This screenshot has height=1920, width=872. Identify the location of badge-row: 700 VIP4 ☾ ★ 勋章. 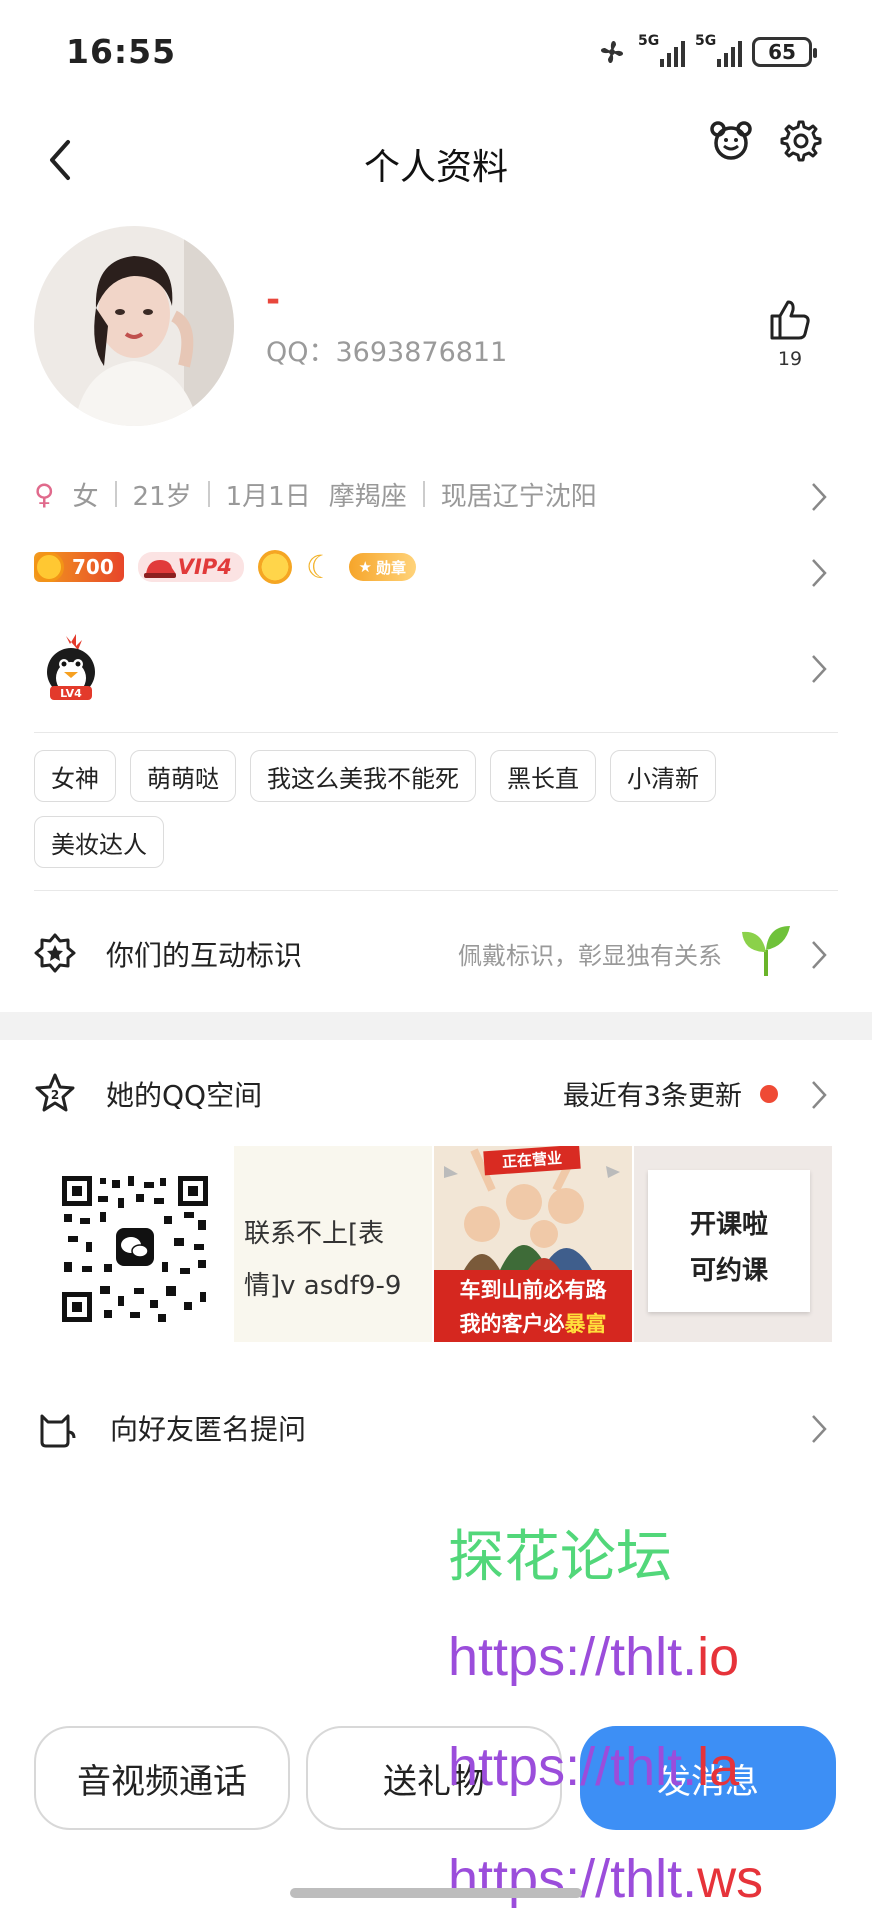
(225, 567).